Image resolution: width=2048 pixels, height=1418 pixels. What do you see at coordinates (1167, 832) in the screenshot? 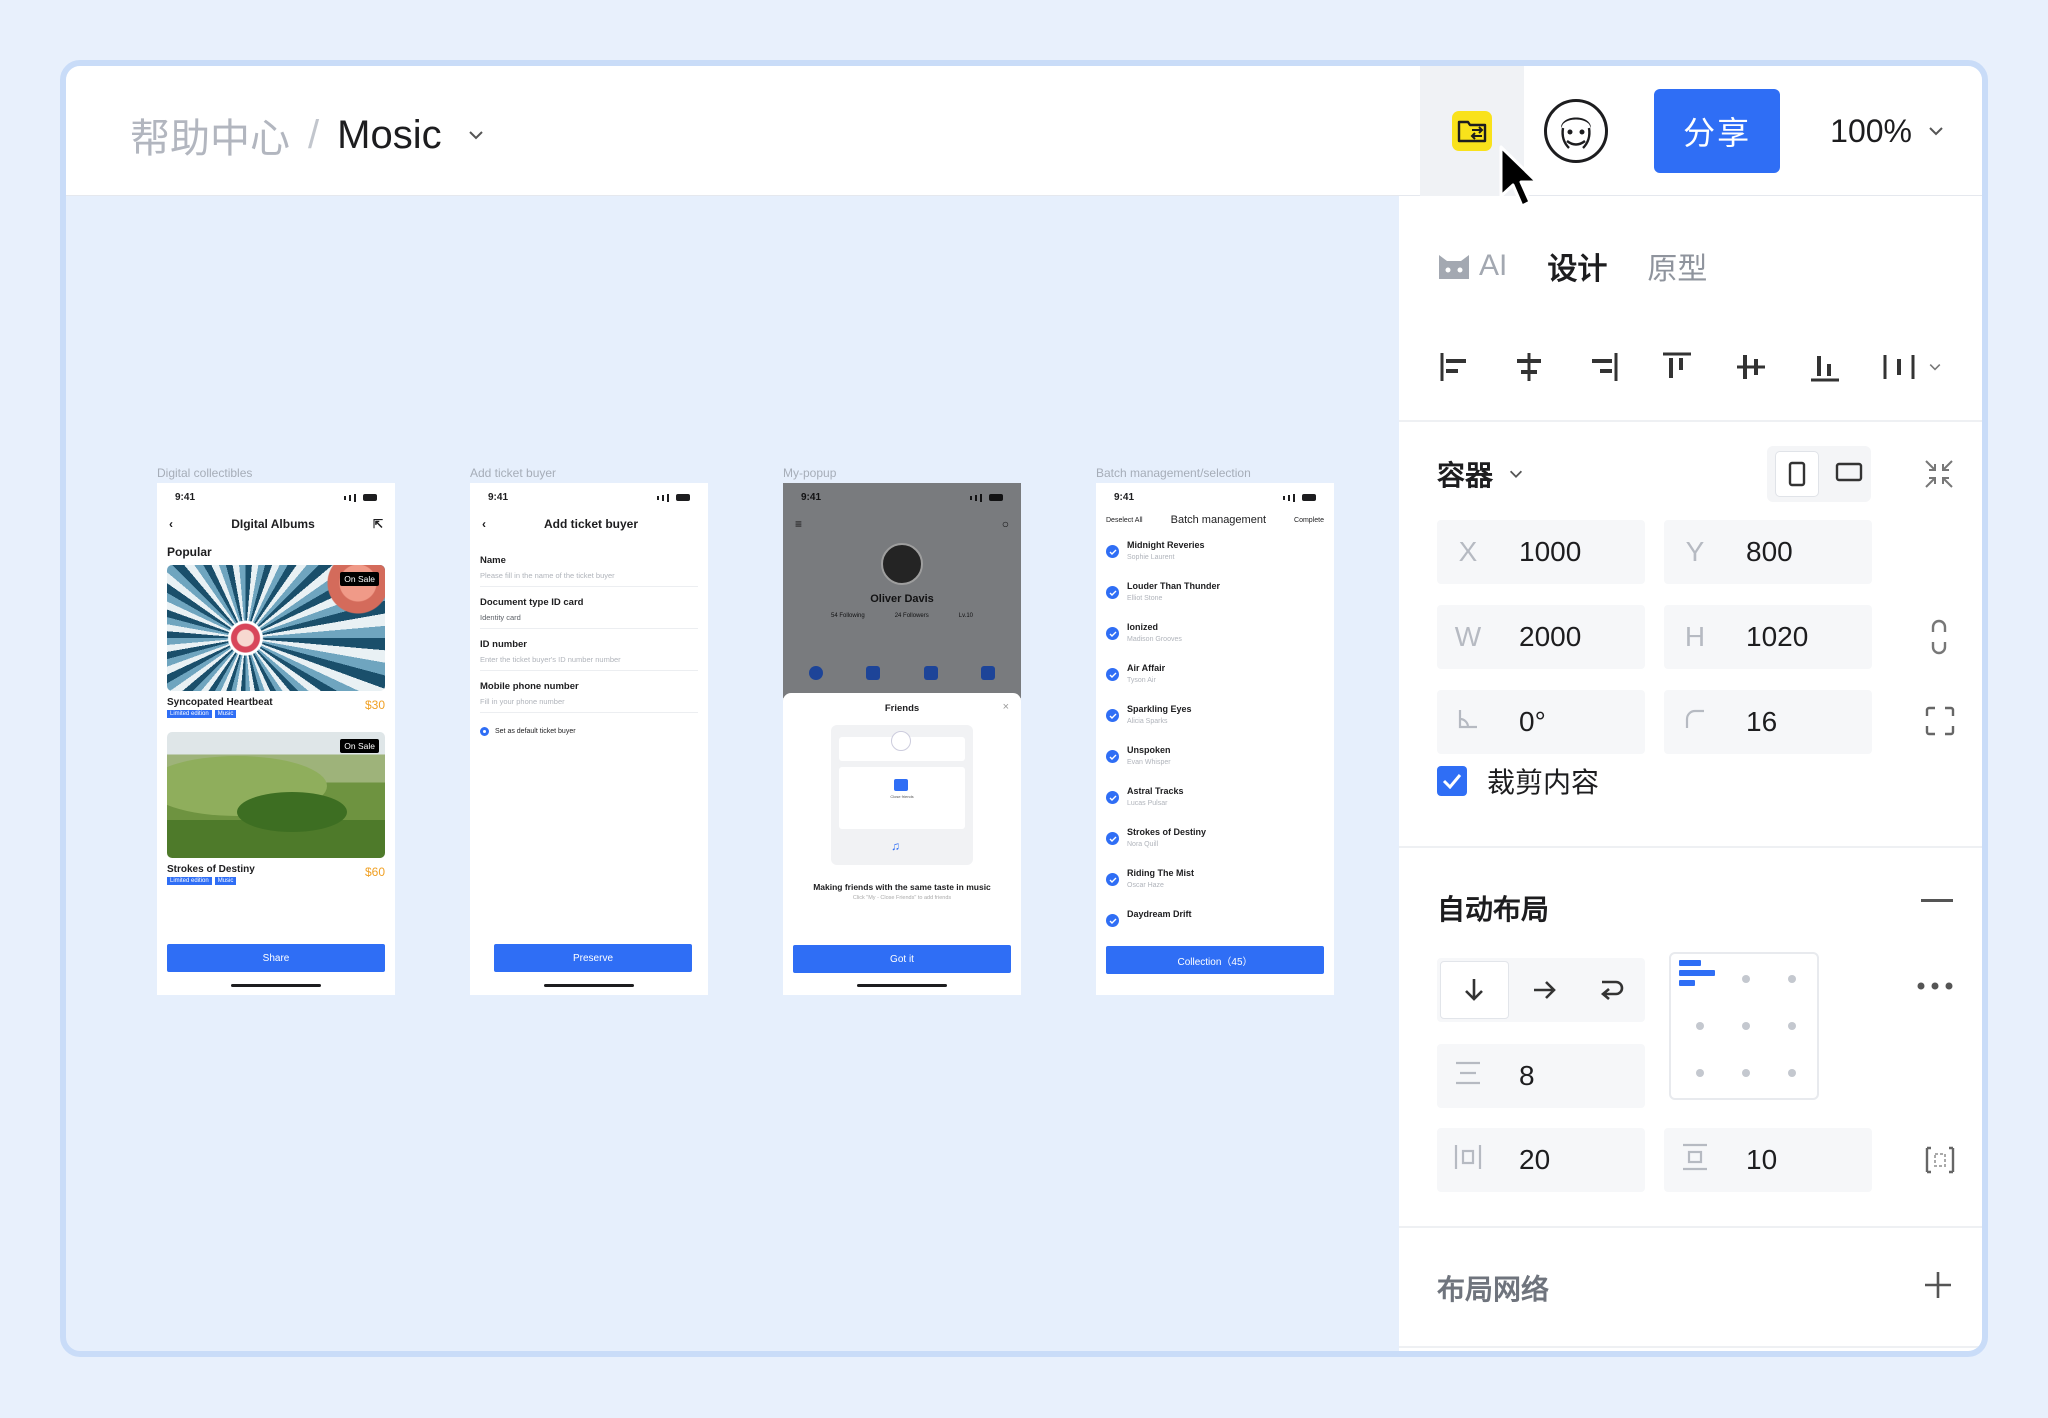
I see `track-title: Strokes of Destiny` at bounding box center [1167, 832].